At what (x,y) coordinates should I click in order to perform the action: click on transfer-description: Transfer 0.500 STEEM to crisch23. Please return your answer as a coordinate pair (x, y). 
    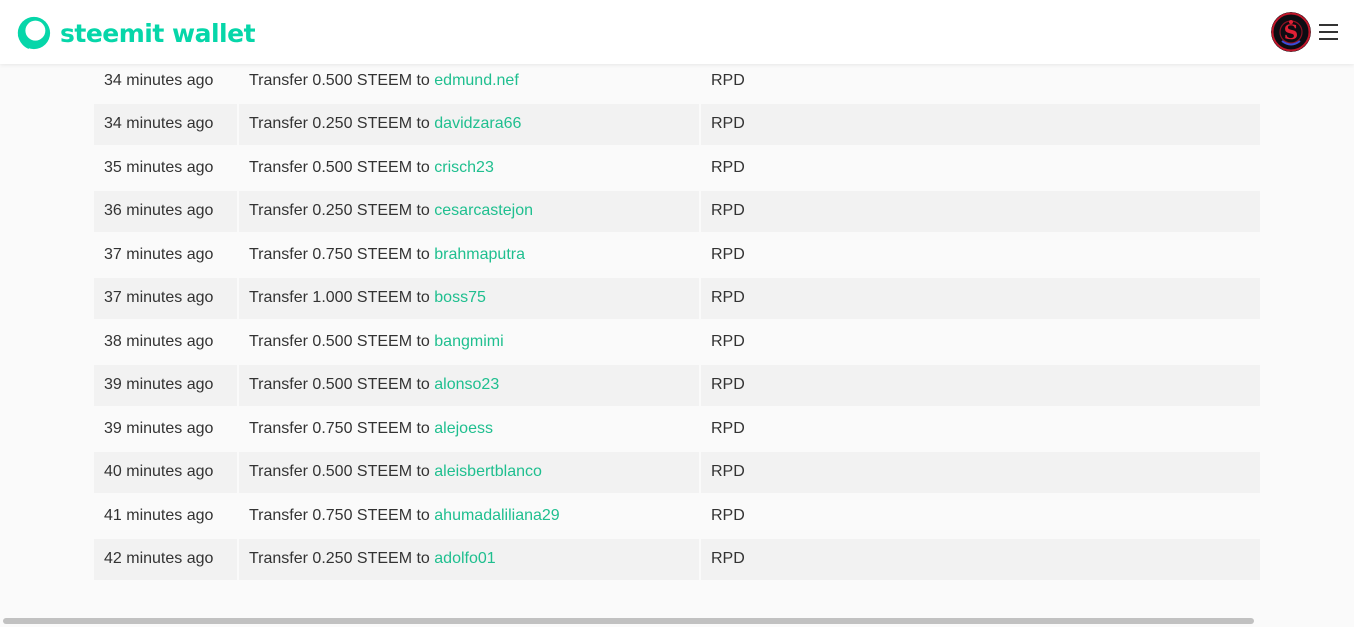
    Looking at the image, I should click on (469, 168).